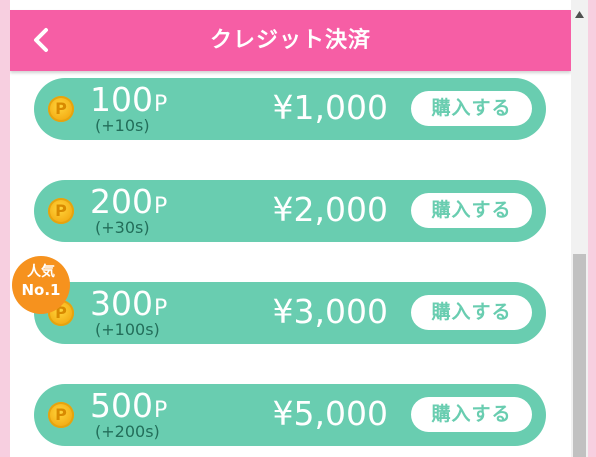 The image size is (596, 457). What do you see at coordinates (579, 12) in the screenshot?
I see `scroll-up-arrow-icon` at bounding box center [579, 12].